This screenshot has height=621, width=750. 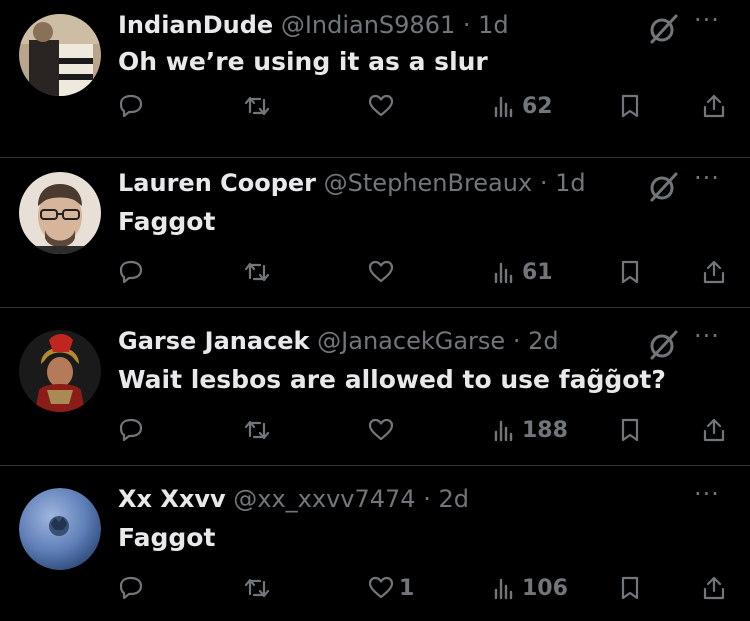 I want to click on action-bar: 62, so click(x=375, y=106).